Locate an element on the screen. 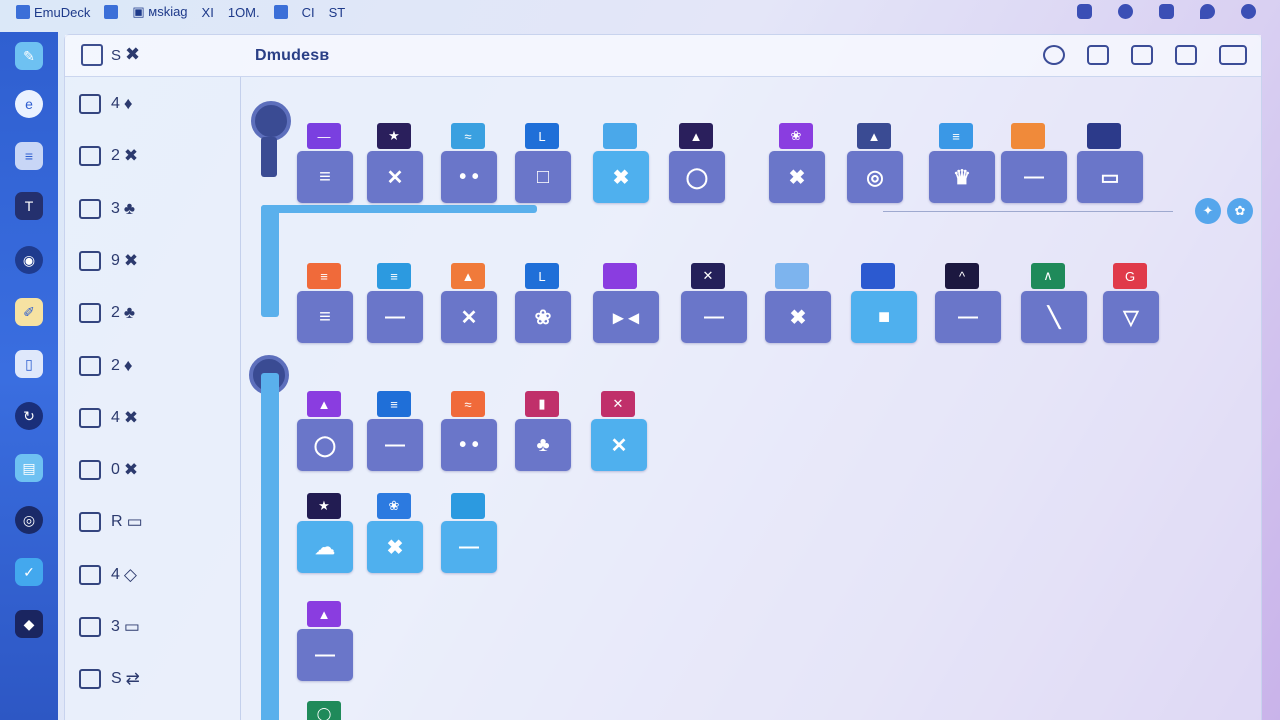  timeline-node is located at coordinates (271, 121).